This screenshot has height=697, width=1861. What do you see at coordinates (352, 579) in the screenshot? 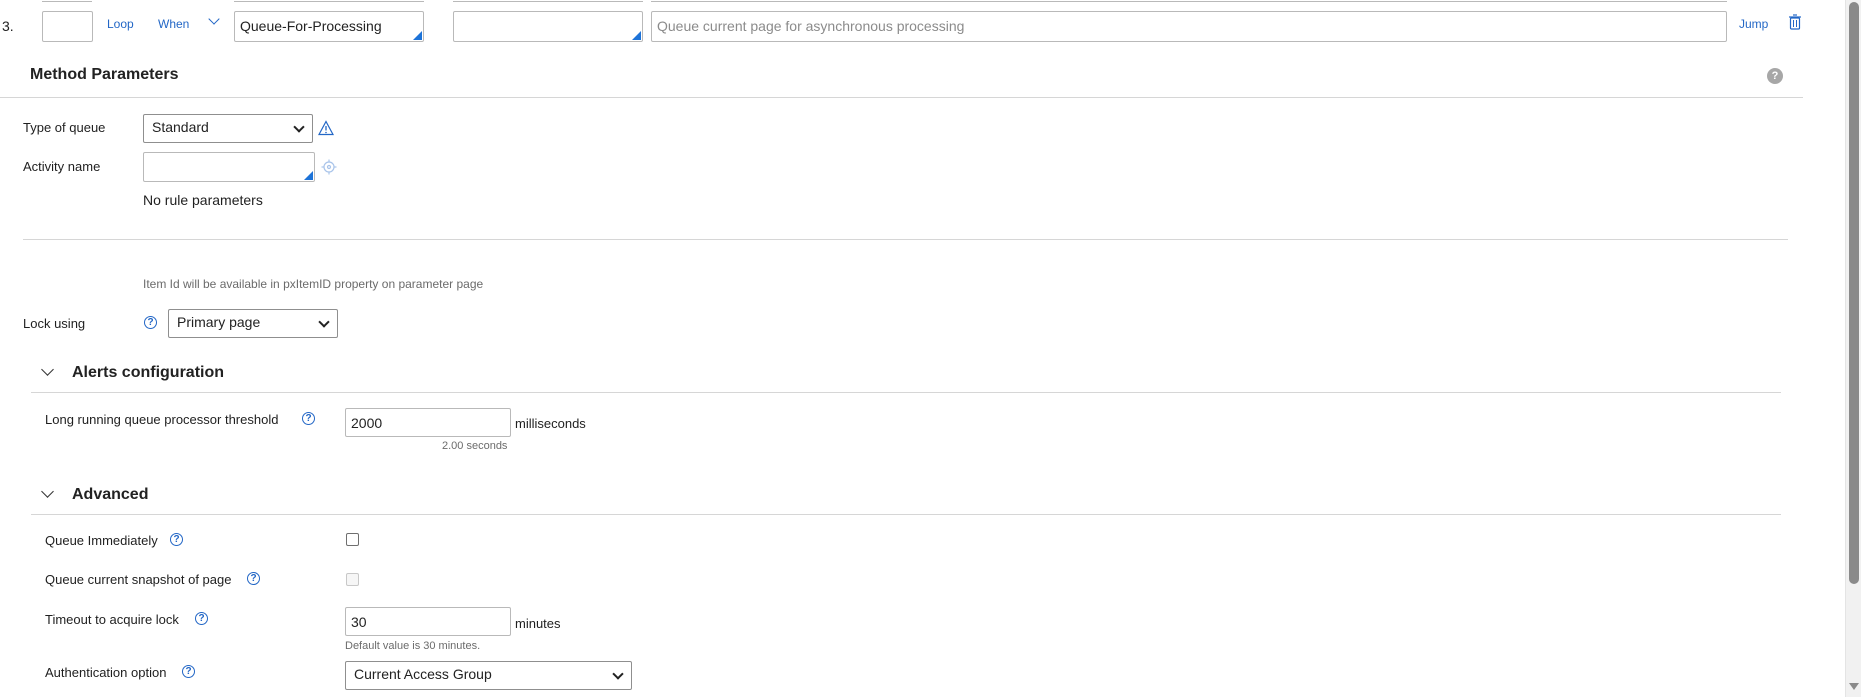
I see `queue-snapshot-checkbox` at bounding box center [352, 579].